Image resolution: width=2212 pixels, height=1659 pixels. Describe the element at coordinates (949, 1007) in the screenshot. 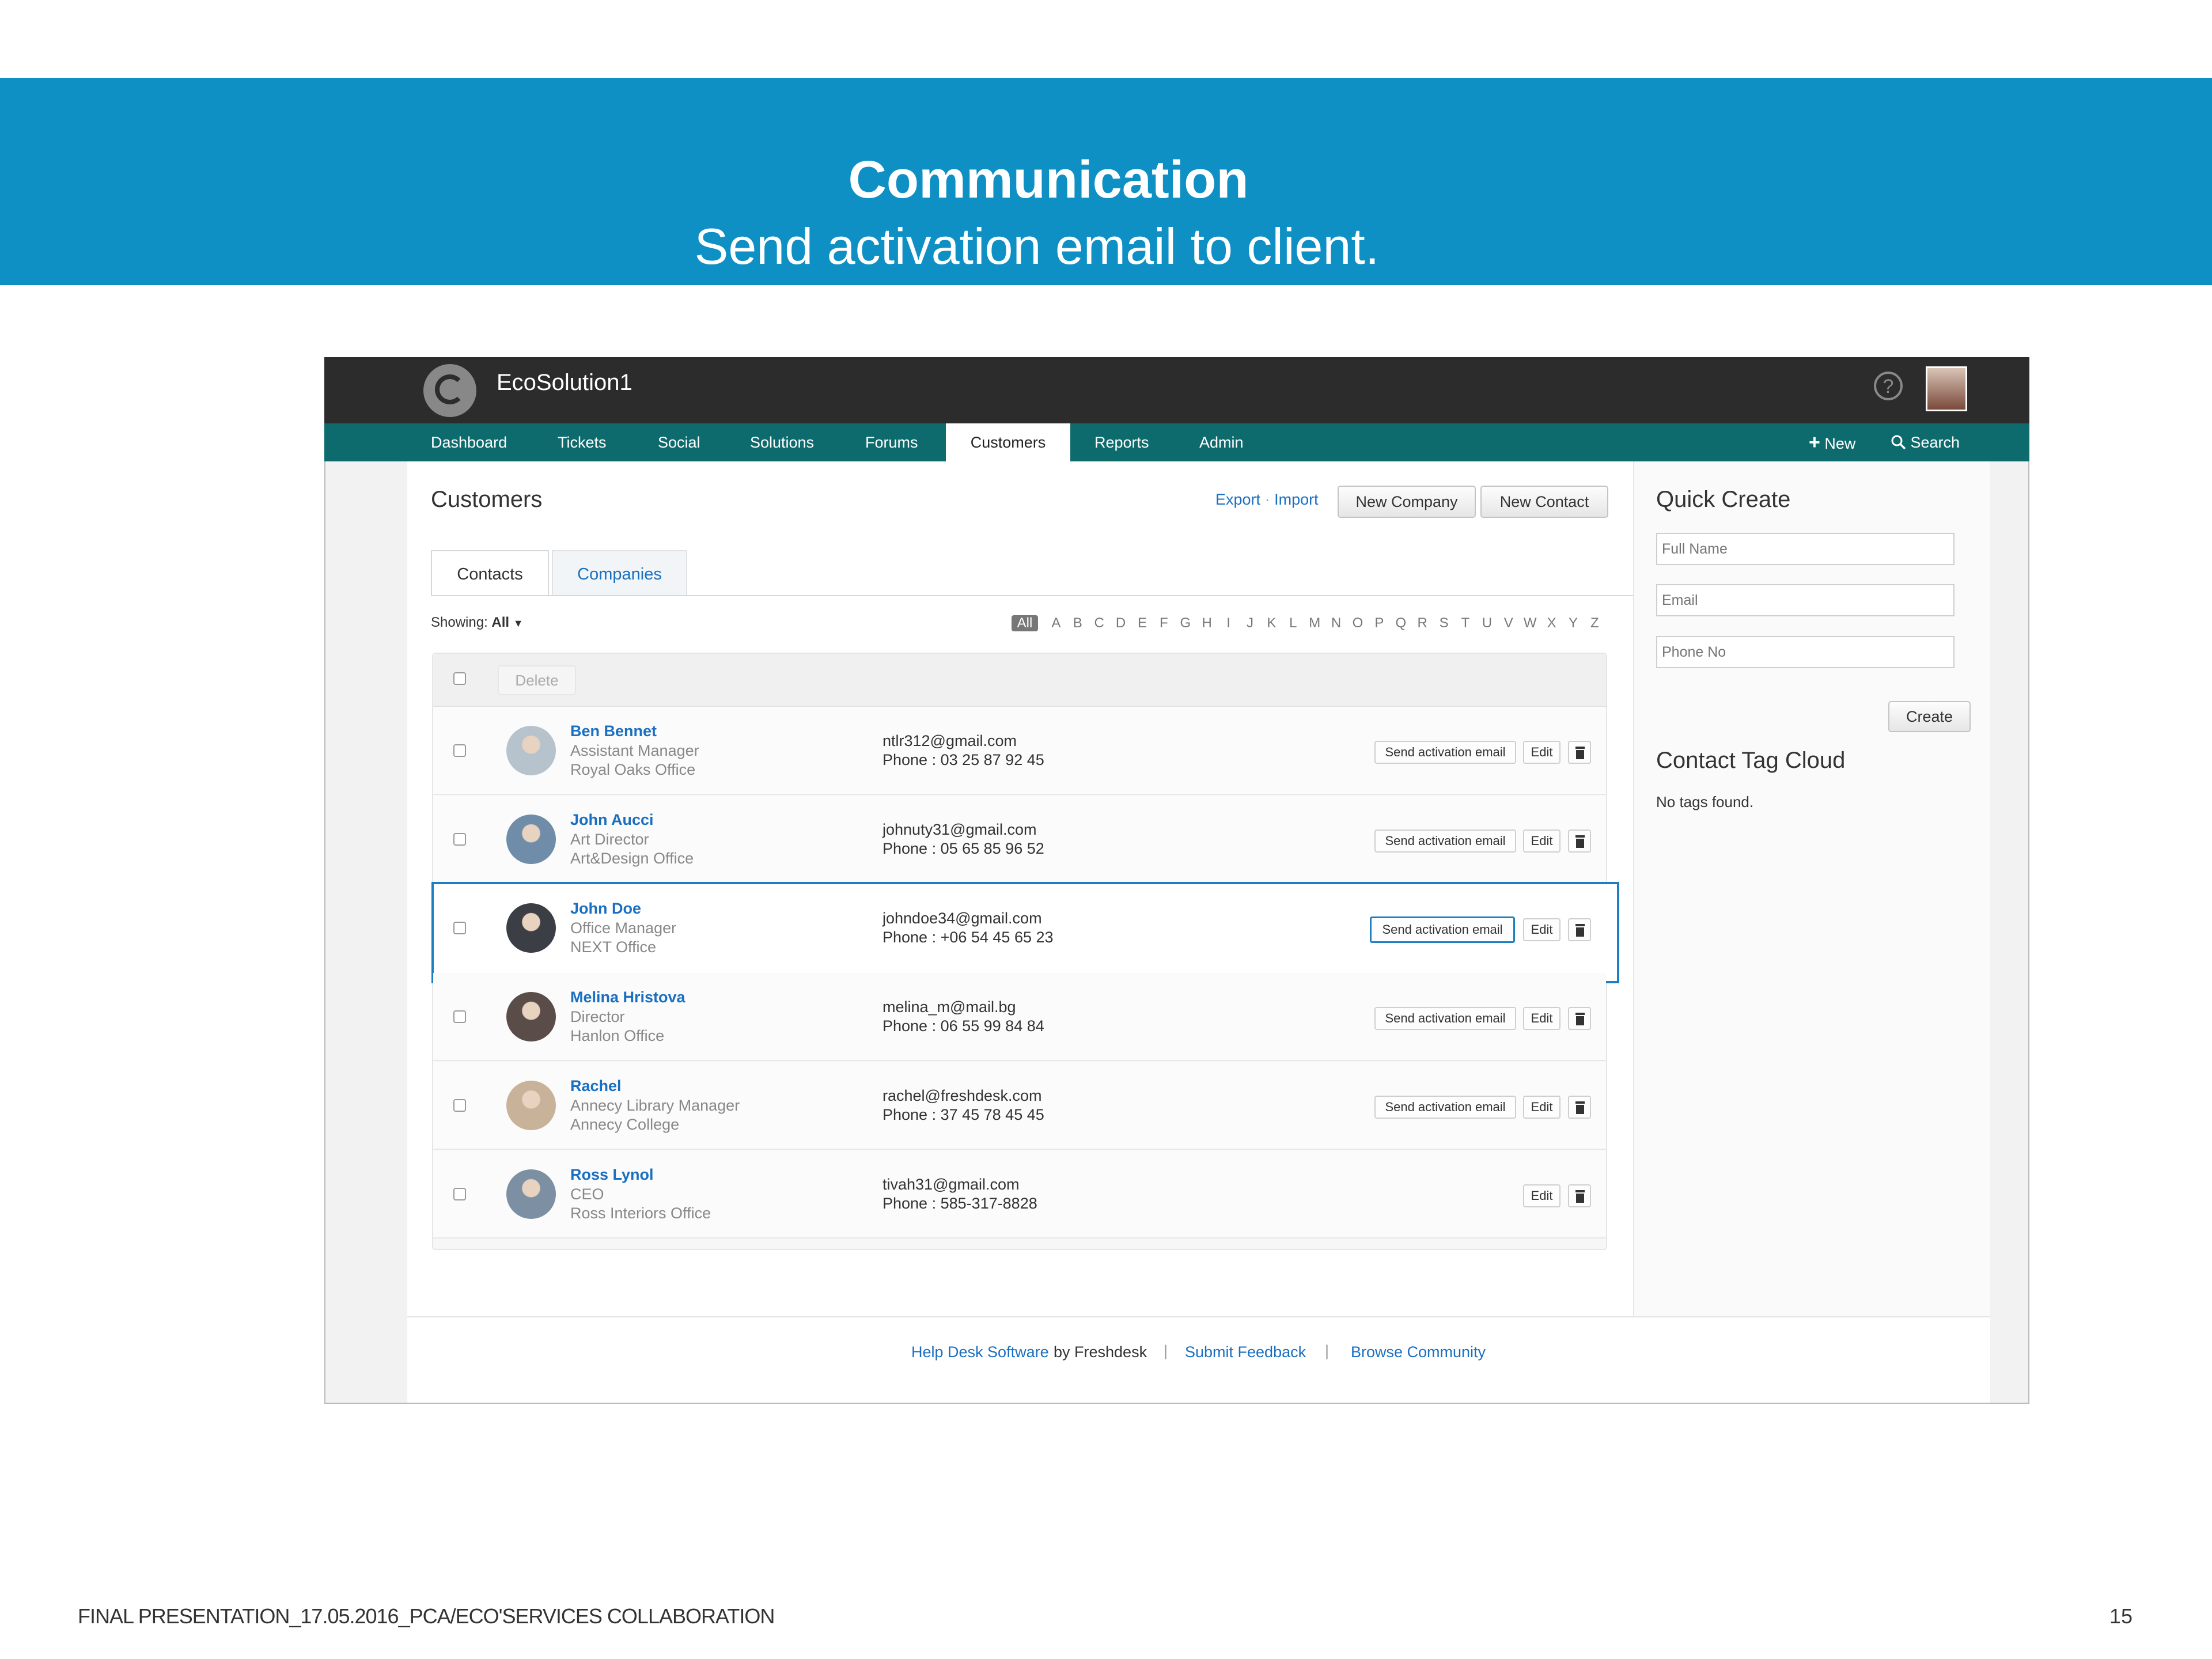

I see `contact-email: melina_m@mail.bg` at that location.